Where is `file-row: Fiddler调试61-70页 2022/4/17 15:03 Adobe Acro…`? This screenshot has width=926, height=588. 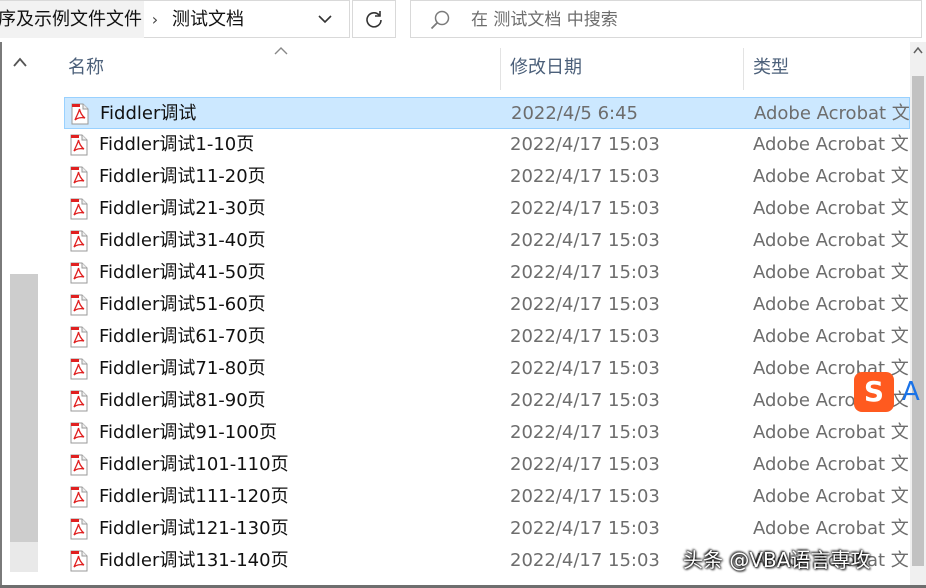 file-row: Fiddler调试61-70页 2022/4/17 15:03 Adobe Acro… is located at coordinates (487, 337).